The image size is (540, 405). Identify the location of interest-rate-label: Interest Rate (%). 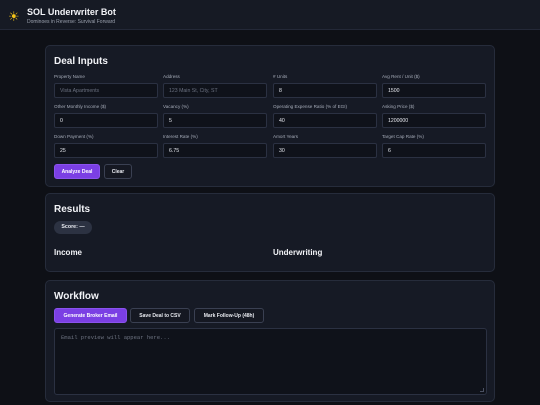
(180, 136).